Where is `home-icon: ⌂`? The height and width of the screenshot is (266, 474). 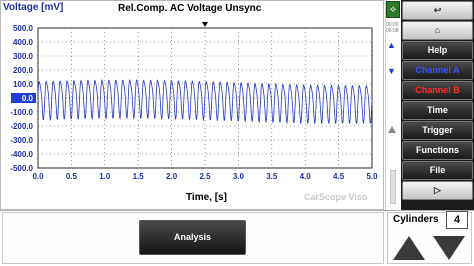 home-icon: ⌂ is located at coordinates (437, 30).